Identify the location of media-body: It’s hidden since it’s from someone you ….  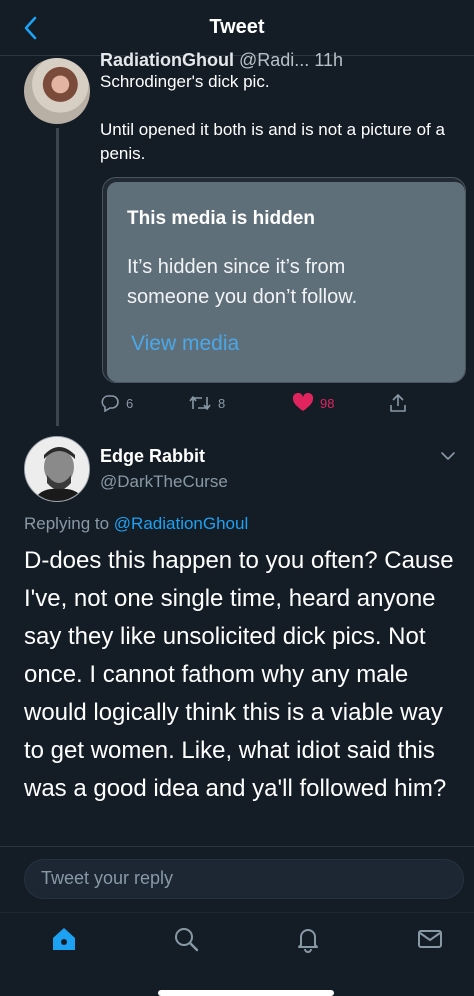
(242, 282).